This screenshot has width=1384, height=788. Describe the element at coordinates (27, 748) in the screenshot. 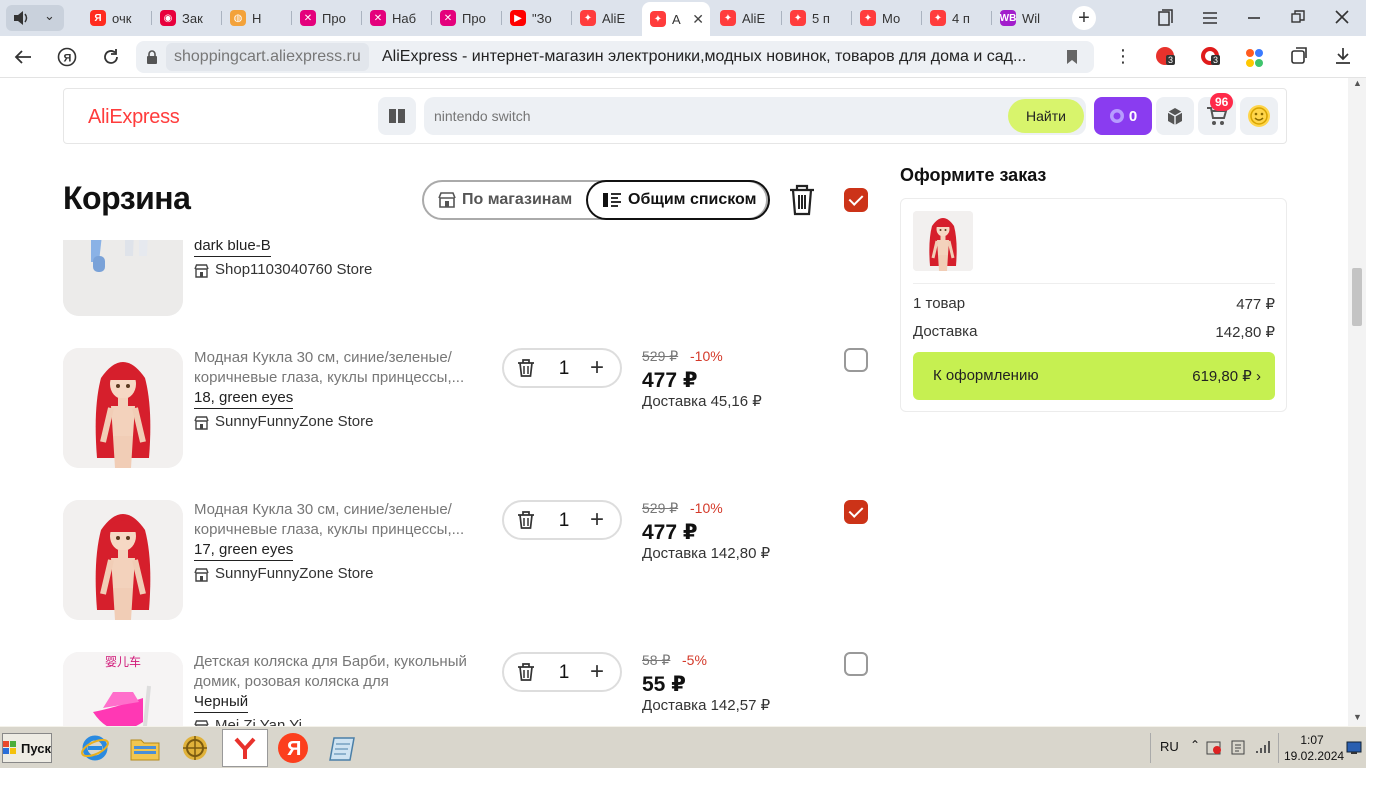

I see `start-button: Пуск` at that location.